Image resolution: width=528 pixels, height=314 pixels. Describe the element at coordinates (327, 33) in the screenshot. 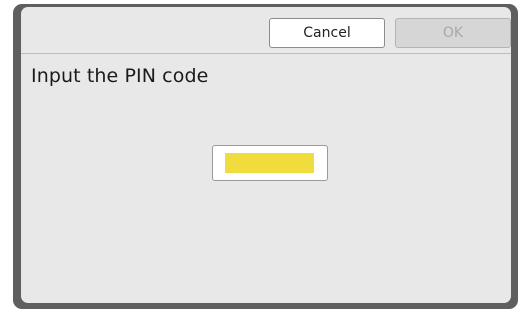

I see `cancel-button: Cancel` at that location.